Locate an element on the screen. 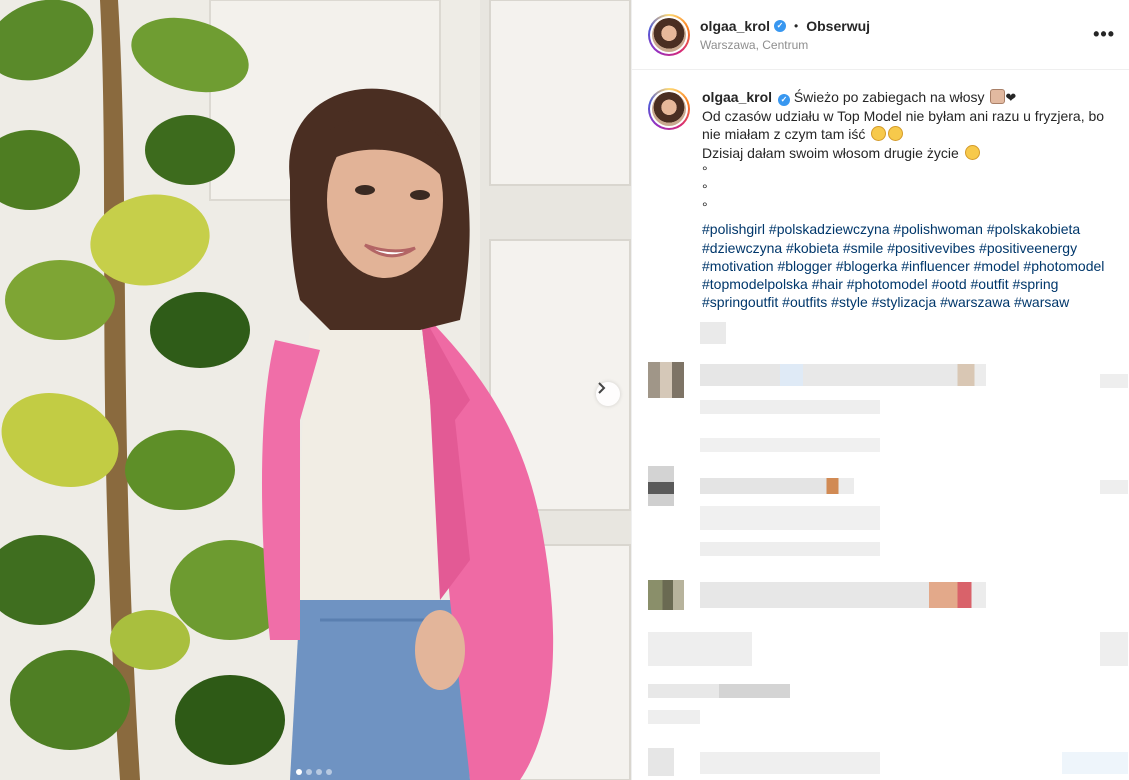 This screenshot has height=780, width=1129. upside-down-face-emoji-icon is located at coordinates (972, 152).